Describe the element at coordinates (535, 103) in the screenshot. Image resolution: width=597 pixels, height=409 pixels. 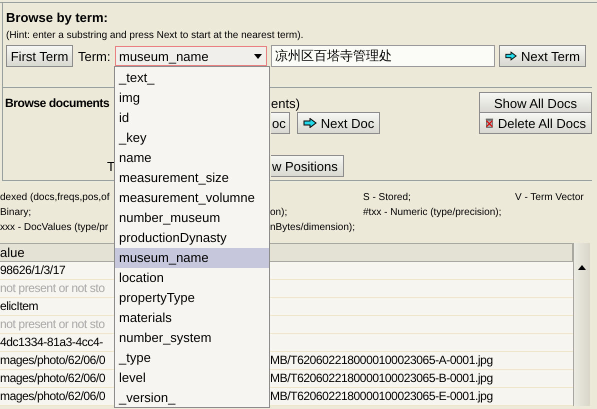
I see `show-all-docs-button: Show All Docs` at that location.